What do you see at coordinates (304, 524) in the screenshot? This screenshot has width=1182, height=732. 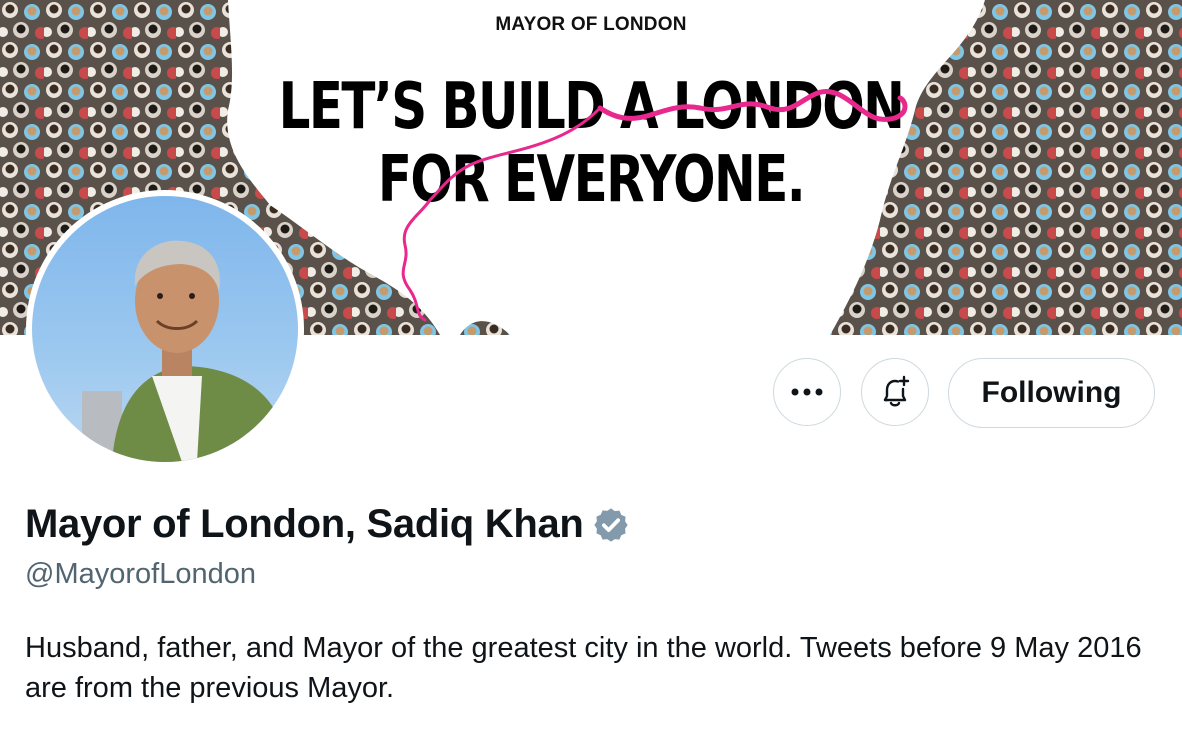 I see `display-name: Mayor of London, Sadiq Khan` at bounding box center [304, 524].